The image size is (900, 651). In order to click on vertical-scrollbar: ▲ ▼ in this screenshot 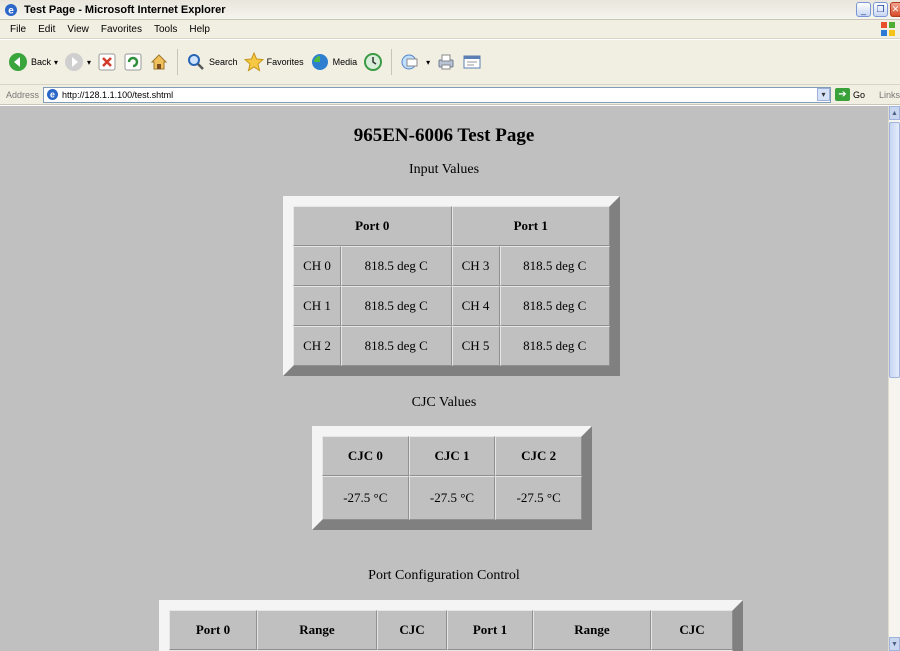, I will do `click(894, 378)`.